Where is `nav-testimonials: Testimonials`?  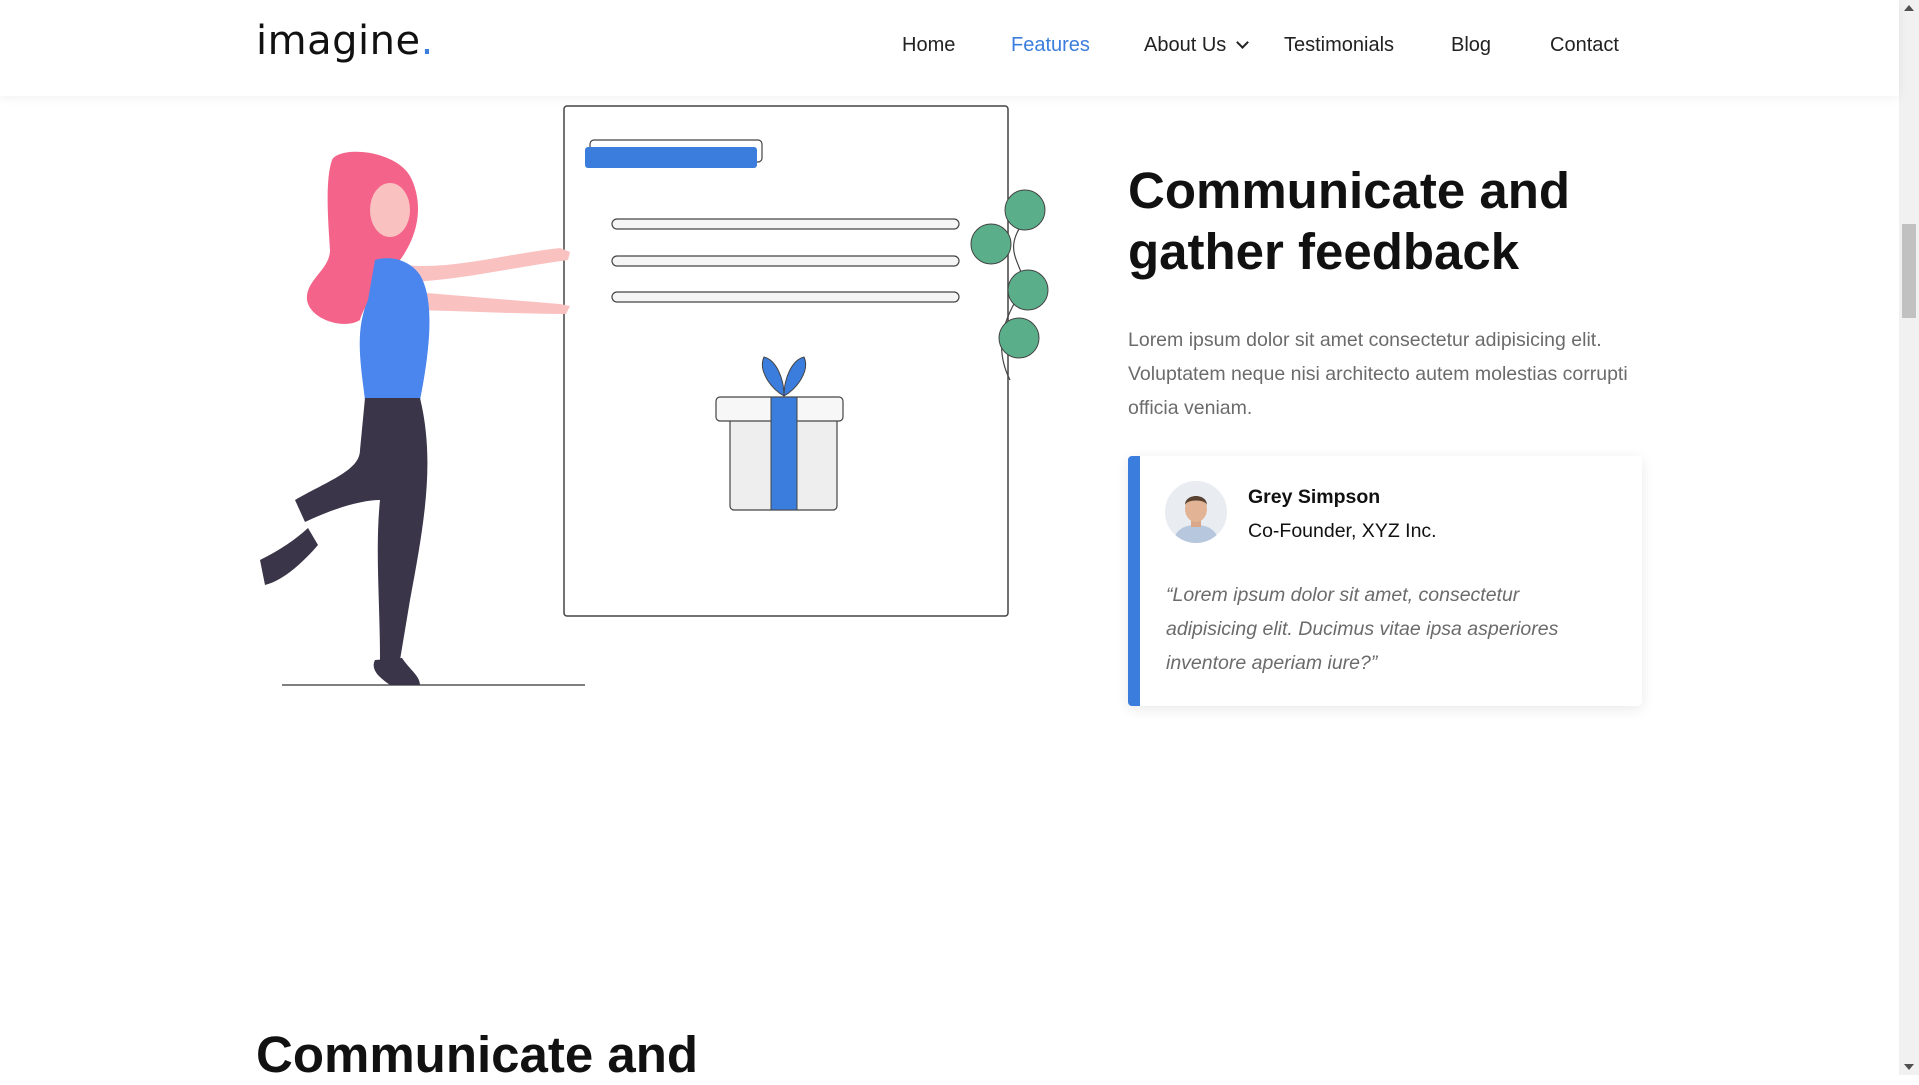
nav-testimonials: Testimonials is located at coordinates (1339, 45).